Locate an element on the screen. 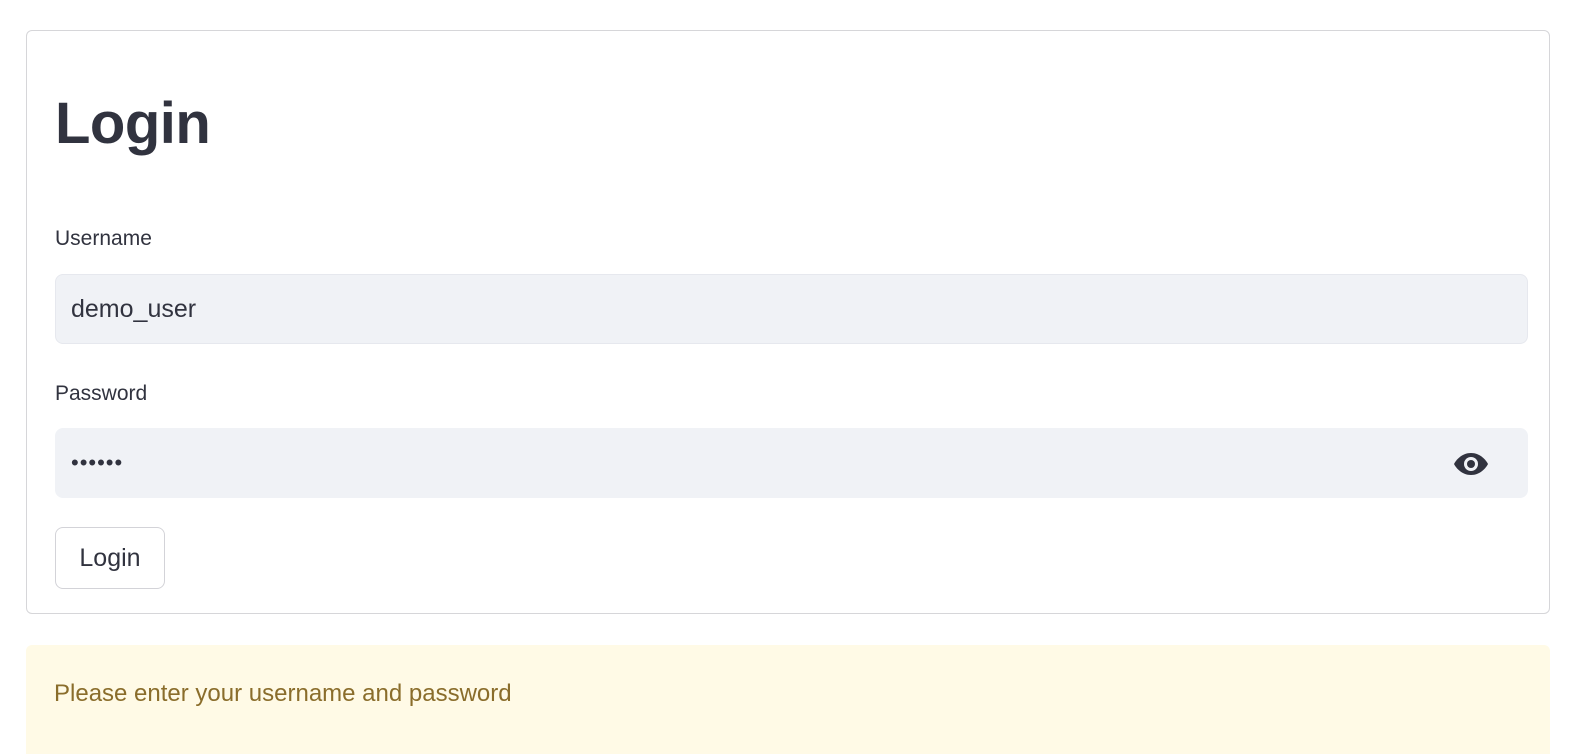 The width and height of the screenshot is (1569, 754). password-field-container is located at coordinates (791, 463).